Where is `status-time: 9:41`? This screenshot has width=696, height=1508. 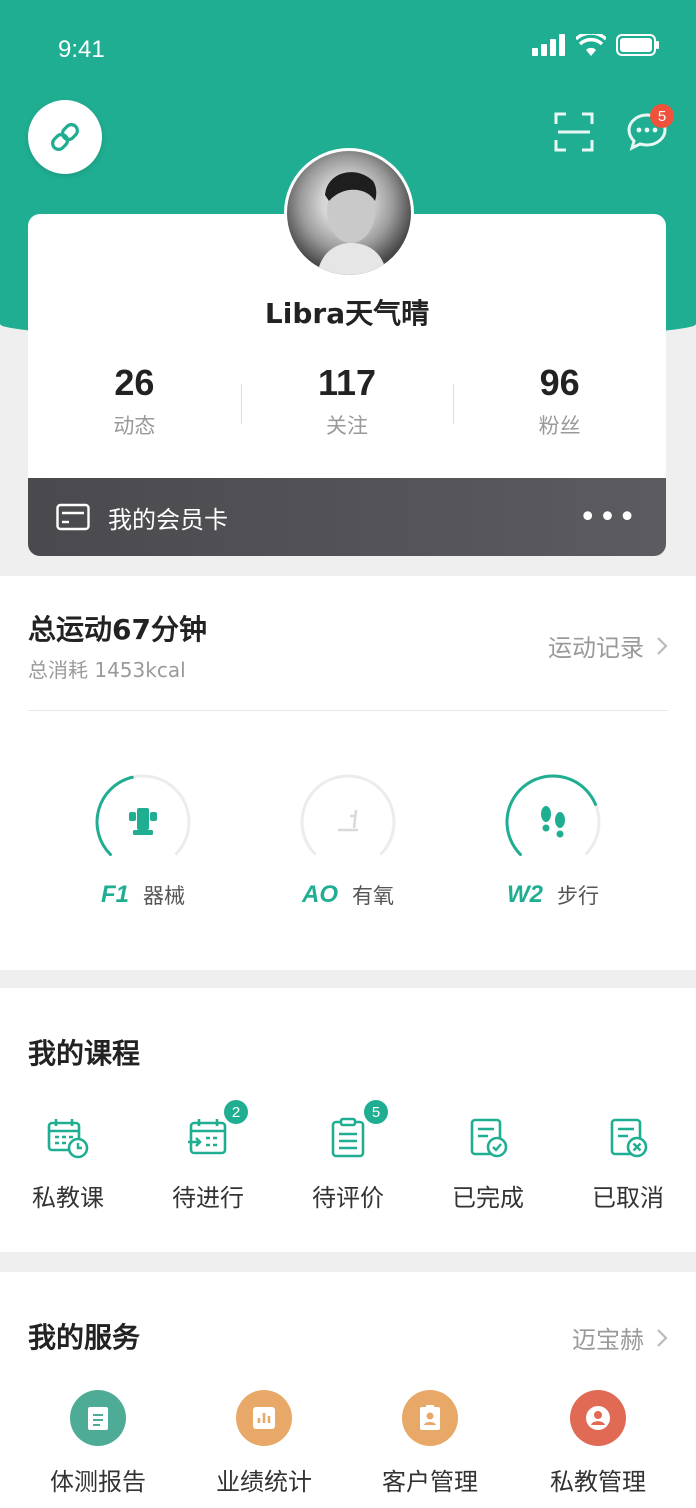 status-time: 9:41 is located at coordinates (81, 49).